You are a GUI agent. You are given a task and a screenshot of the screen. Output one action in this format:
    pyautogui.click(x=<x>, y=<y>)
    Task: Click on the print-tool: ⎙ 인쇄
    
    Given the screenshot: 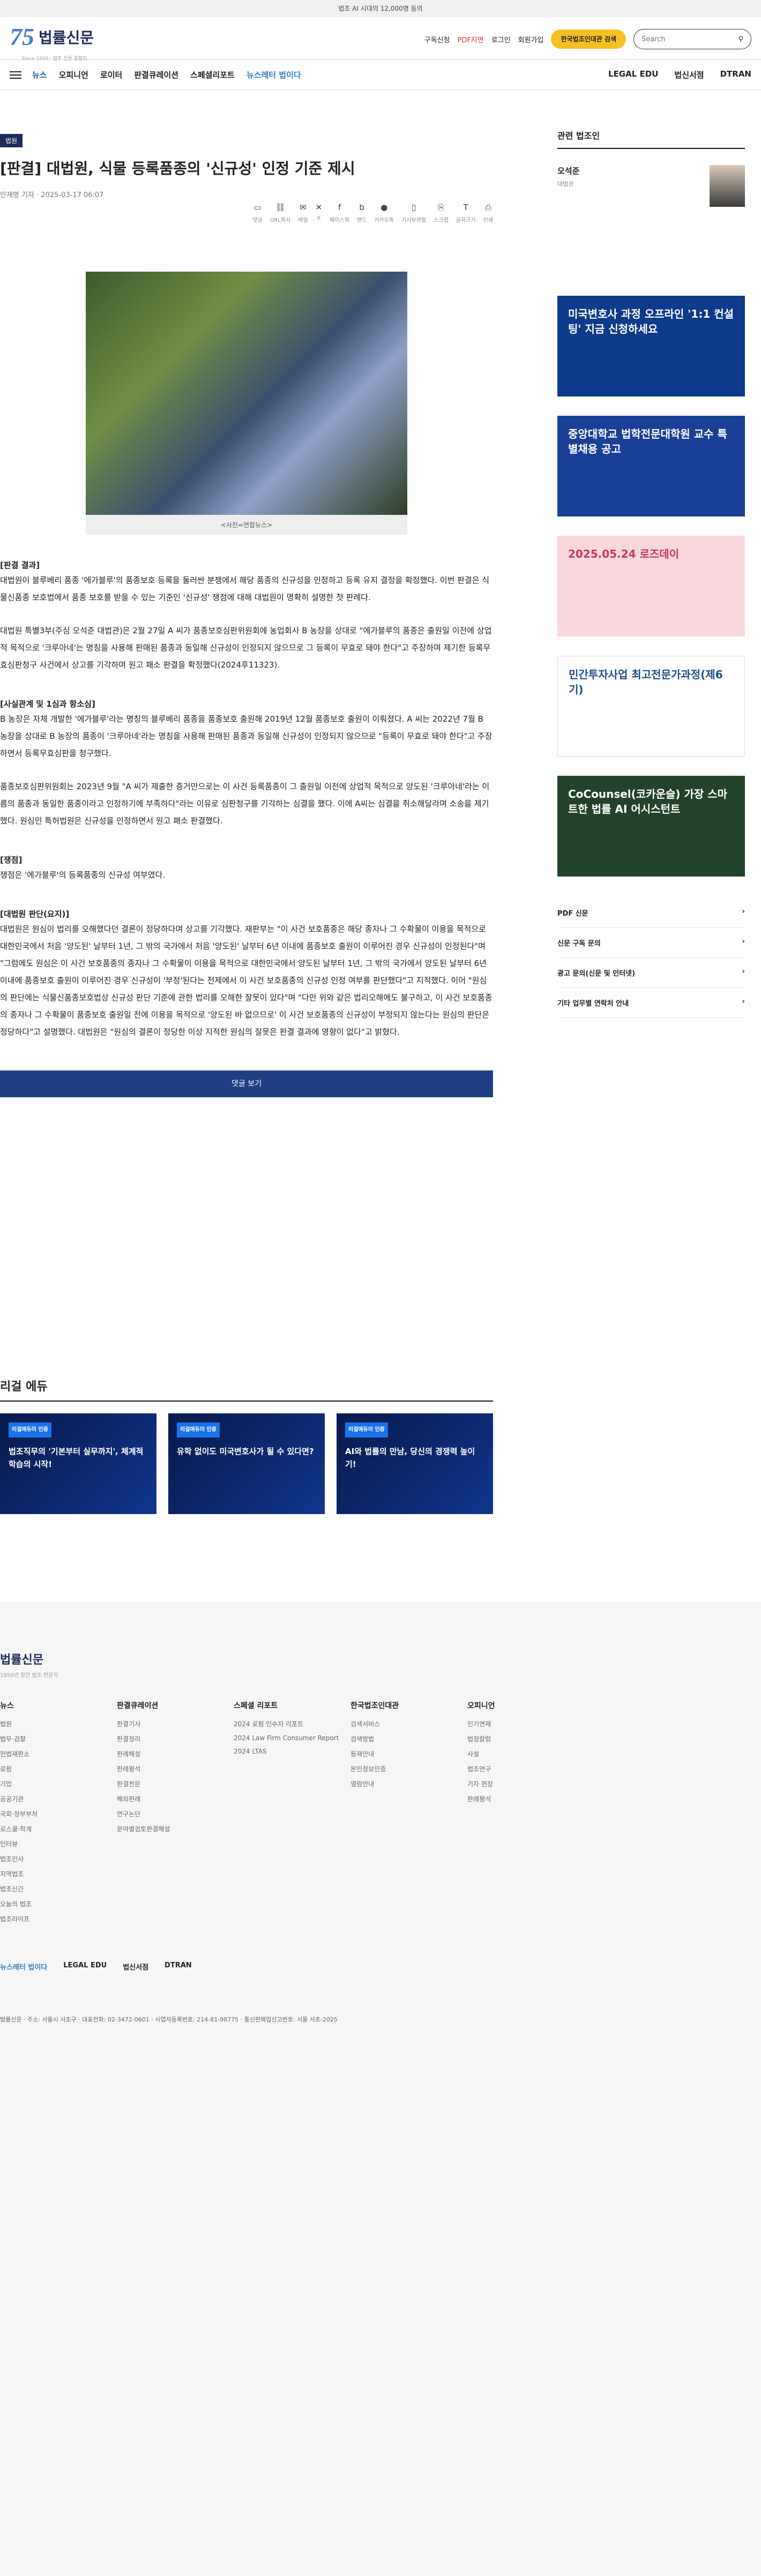 What is the action you would take?
    pyautogui.click(x=488, y=213)
    